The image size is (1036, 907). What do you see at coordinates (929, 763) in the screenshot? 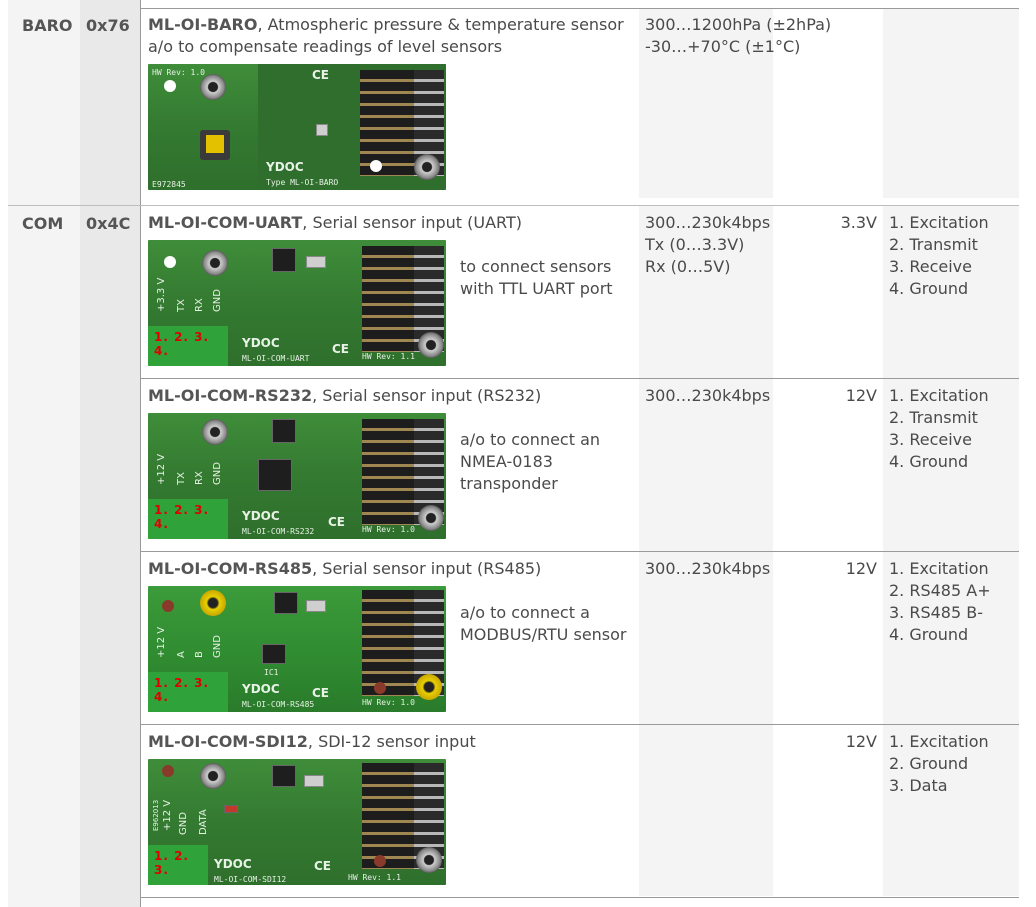
I see `pin-2: 2. Ground` at bounding box center [929, 763].